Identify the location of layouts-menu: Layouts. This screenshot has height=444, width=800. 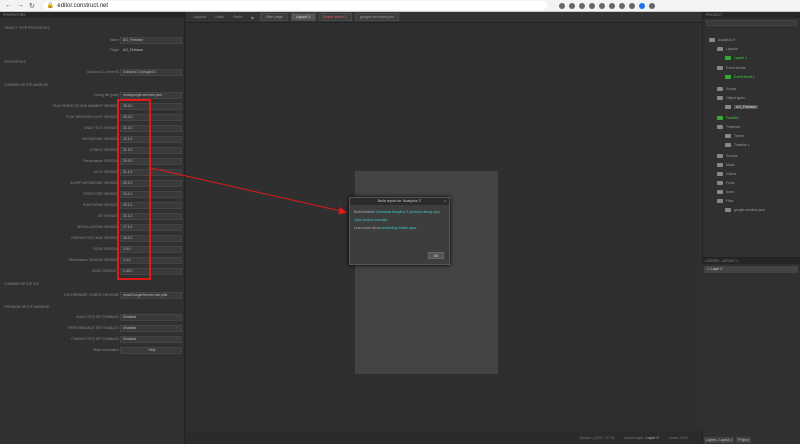
(199, 17).